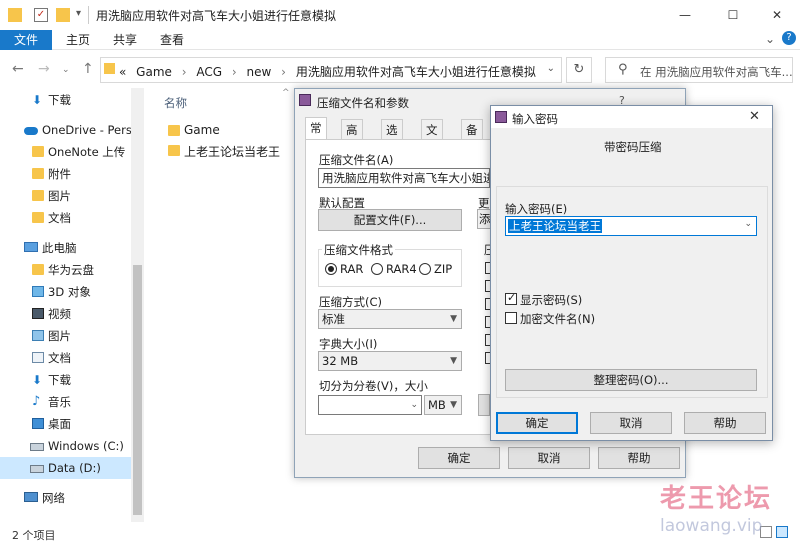 This screenshot has height=544, width=800. What do you see at coordinates (286, 93) in the screenshot?
I see `sort-up-icon: ^` at bounding box center [286, 93].